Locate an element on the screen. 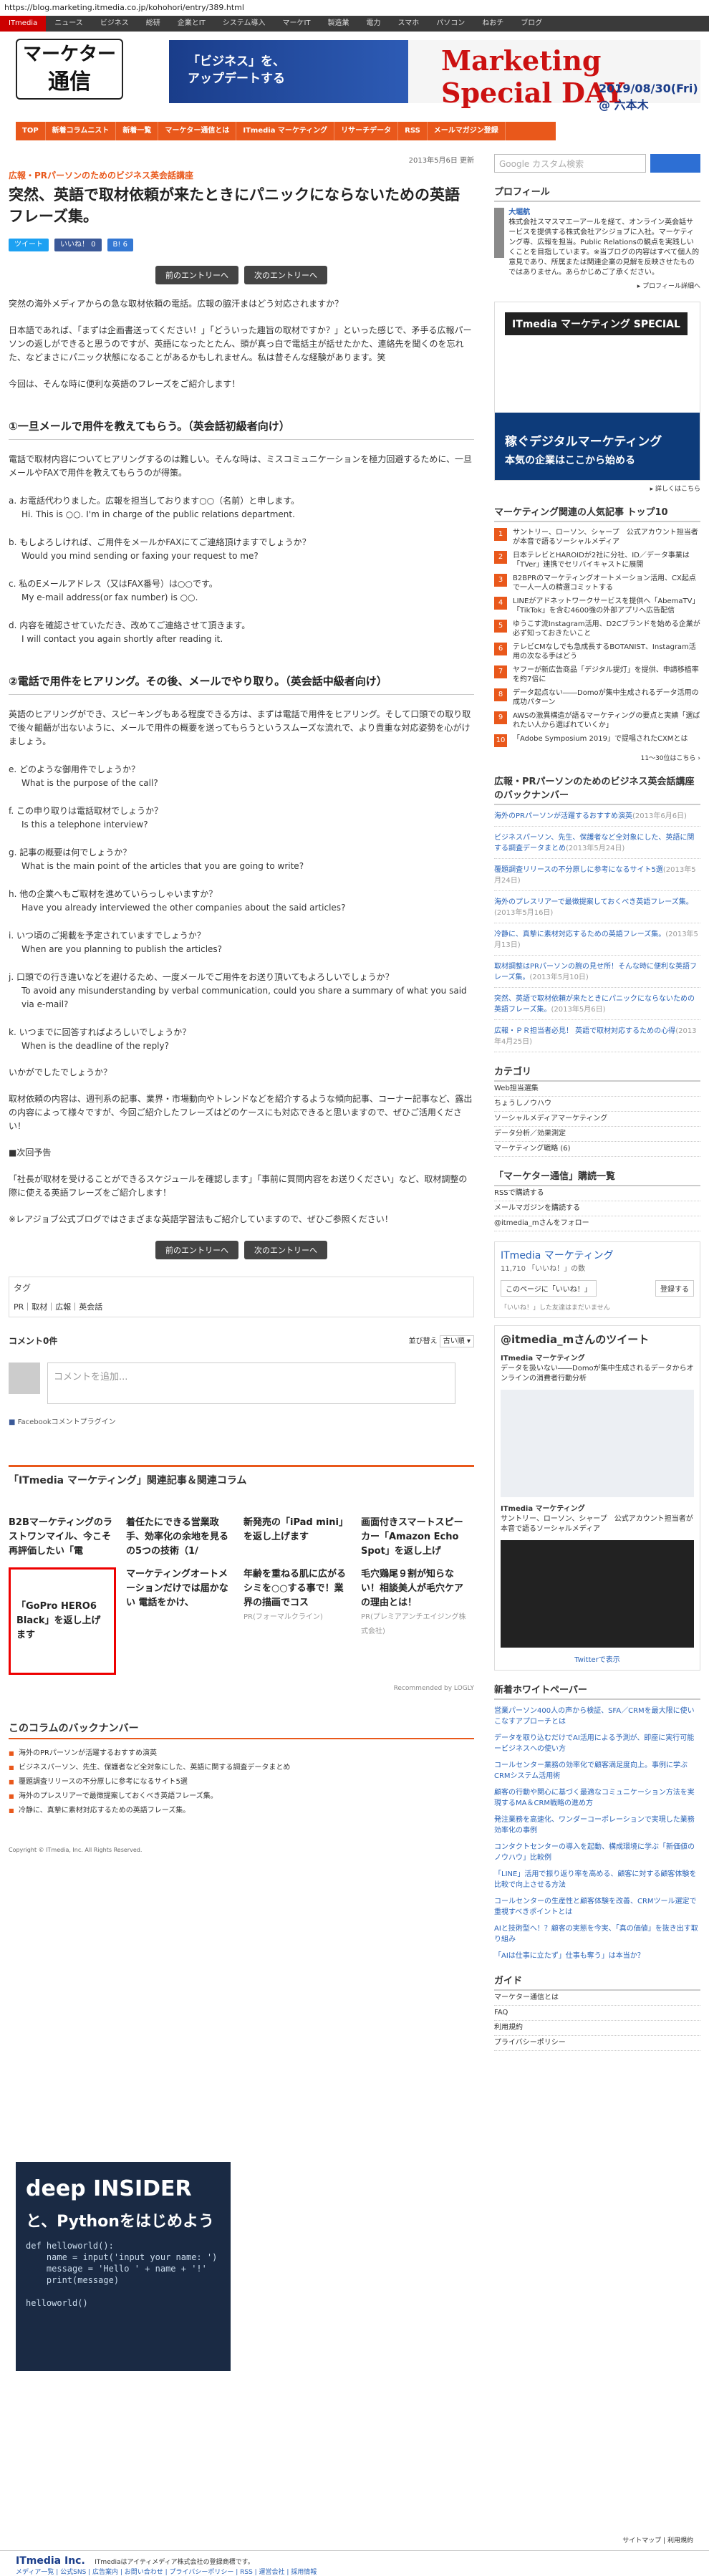  recommended-by: Recommended by LOGLY is located at coordinates (241, 1689).